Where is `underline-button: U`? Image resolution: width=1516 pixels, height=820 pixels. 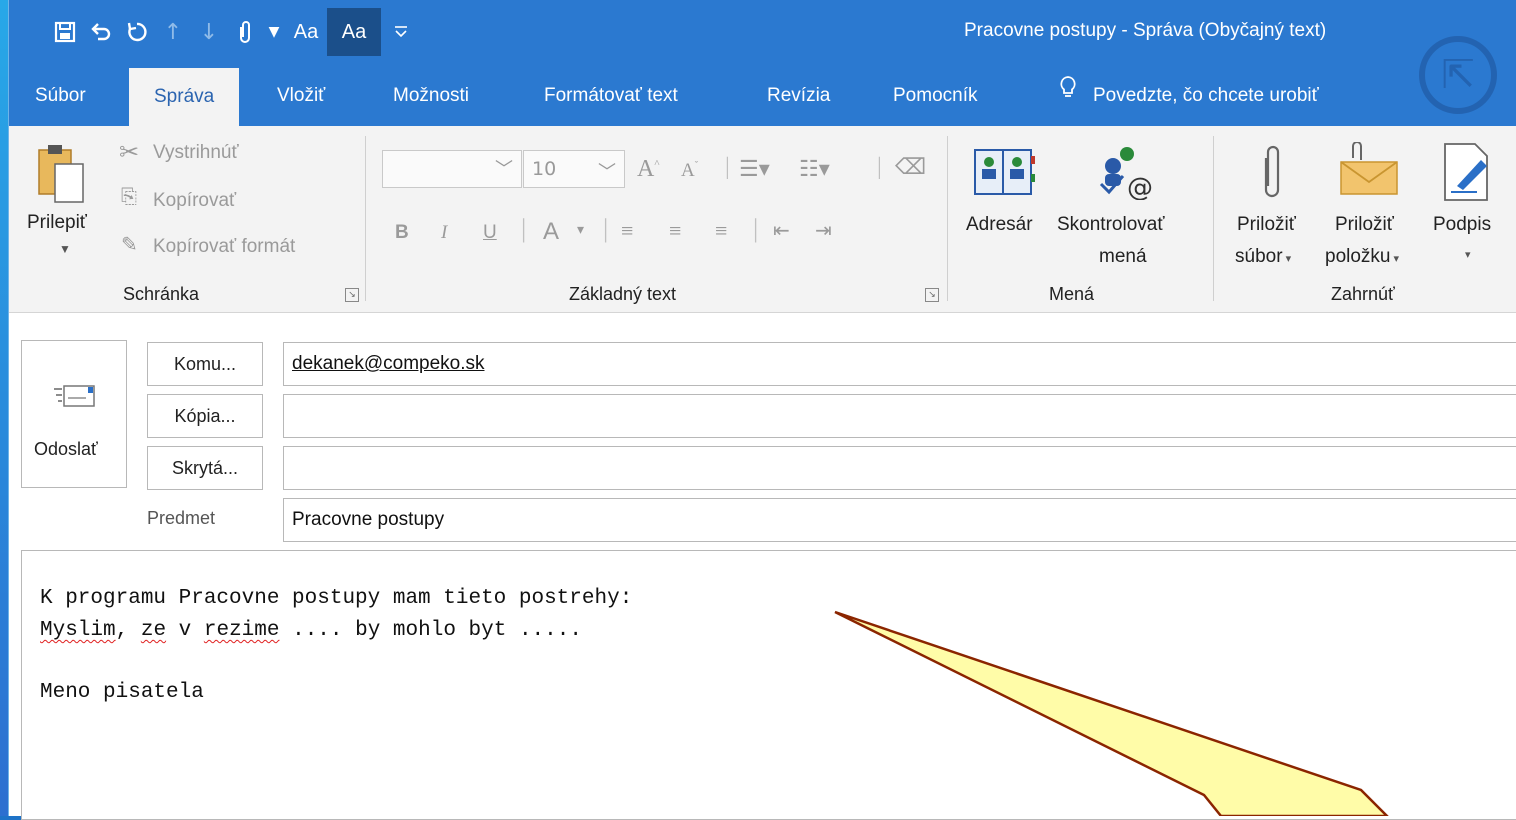
underline-button: U is located at coordinates (490, 233).